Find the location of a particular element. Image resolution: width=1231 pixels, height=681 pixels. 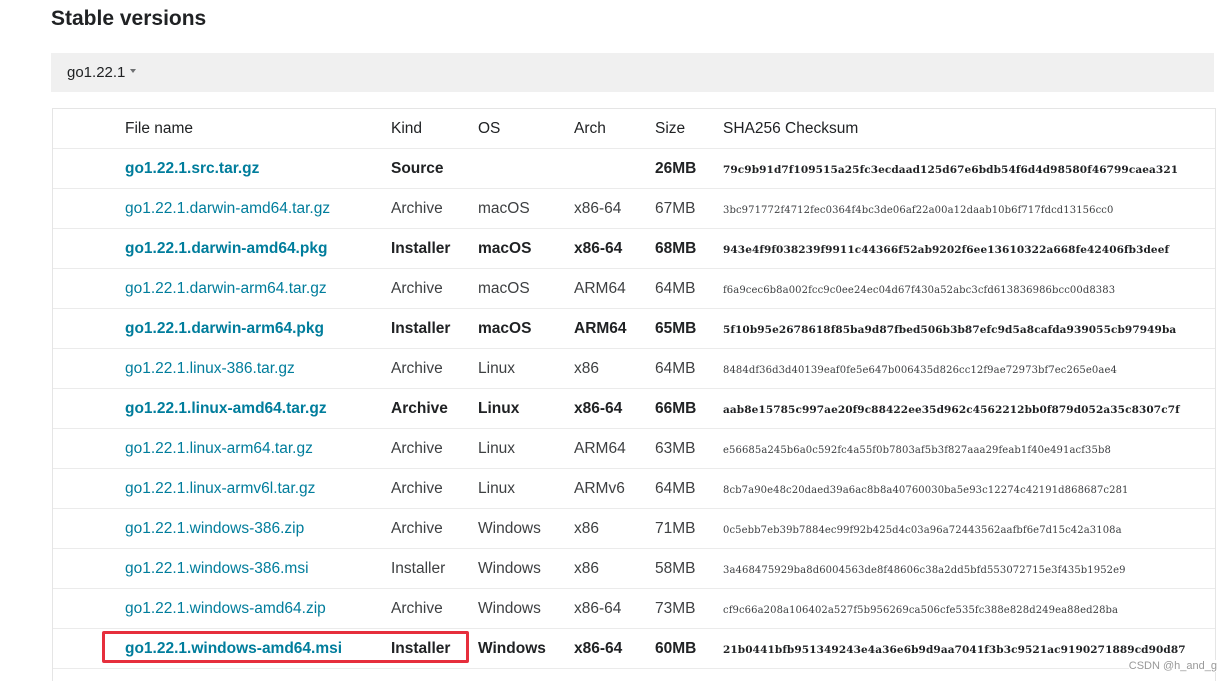

file-name-cell: go1.22.1.linux-amd64.tar.gz is located at coordinates (222, 408).